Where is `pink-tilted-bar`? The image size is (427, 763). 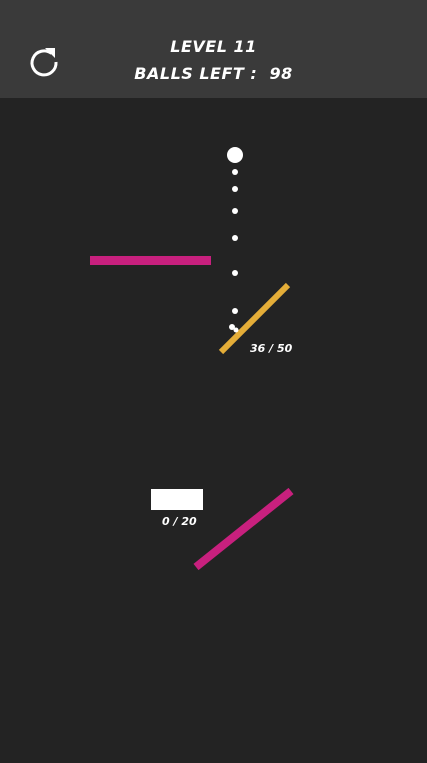
pink-tilted-bar is located at coordinates (243, 529).